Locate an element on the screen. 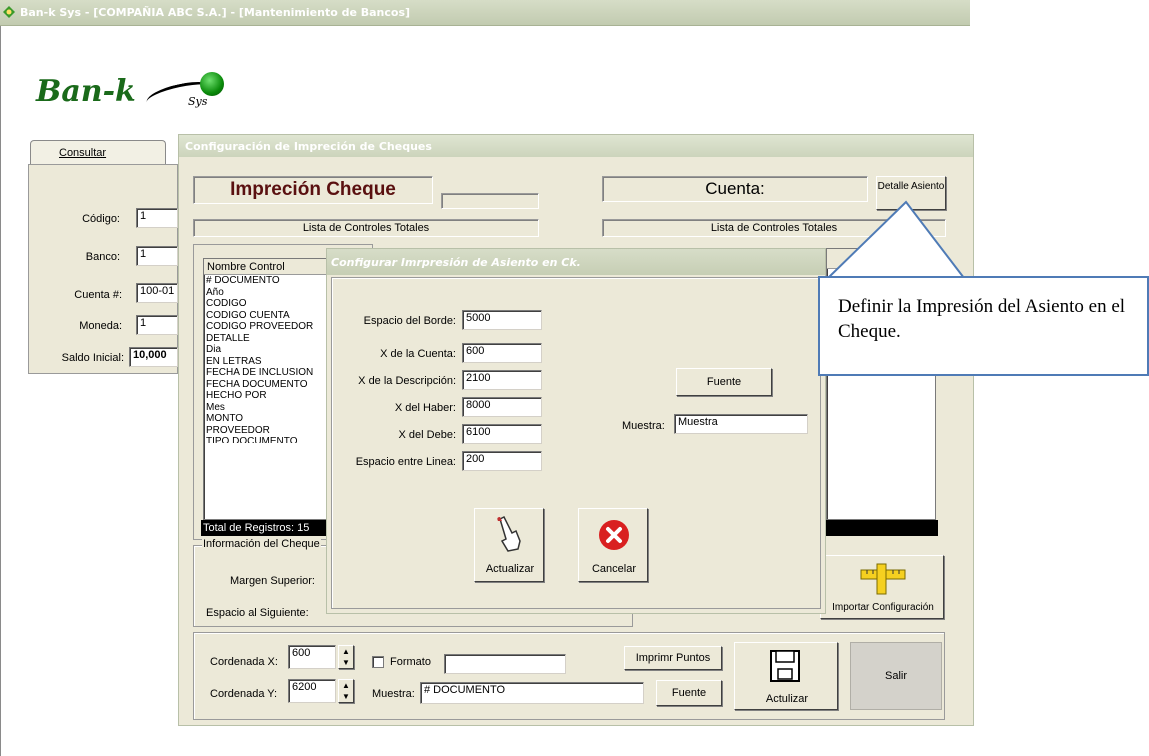 The height and width of the screenshot is (756, 1149). margen-superior-label: Margen Superior: is located at coordinates (272, 581).